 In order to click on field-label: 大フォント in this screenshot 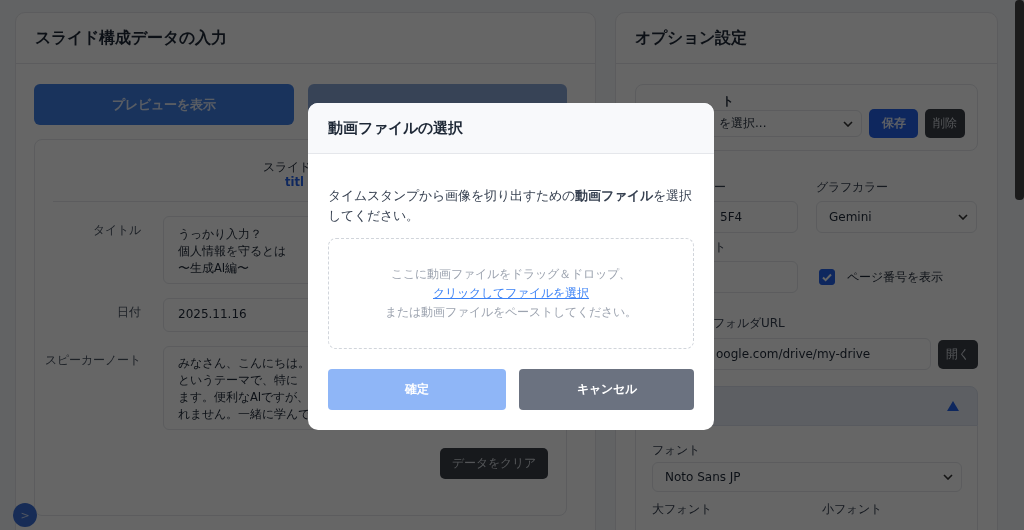, I will do `click(682, 509)`.